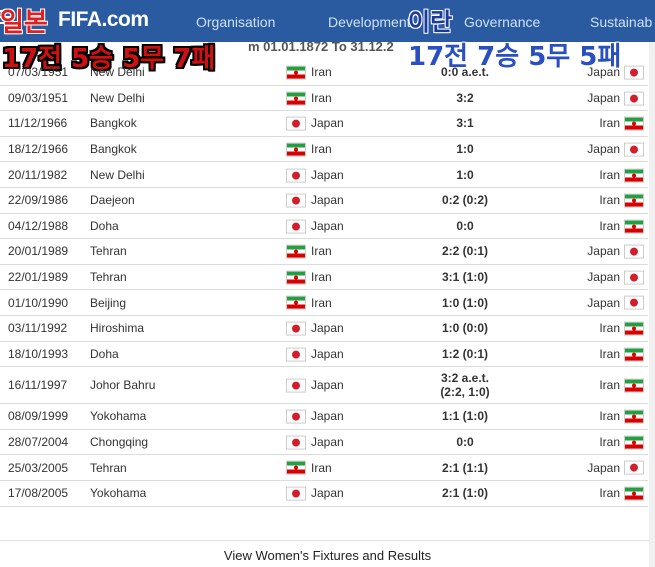 The height and width of the screenshot is (567, 655). Describe the element at coordinates (465, 277) in the screenshot. I see `match-score: 3:1 (1:0)` at that location.